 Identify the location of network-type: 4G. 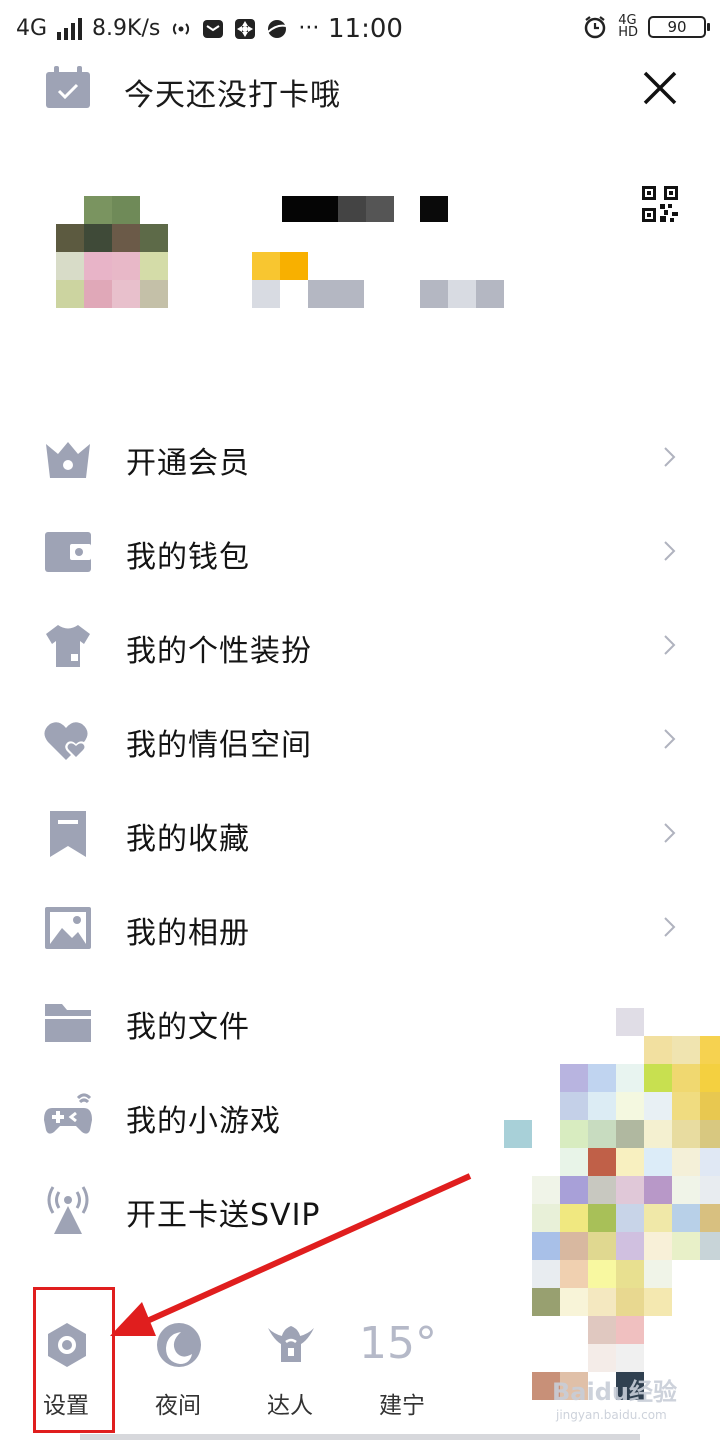
(32, 28).